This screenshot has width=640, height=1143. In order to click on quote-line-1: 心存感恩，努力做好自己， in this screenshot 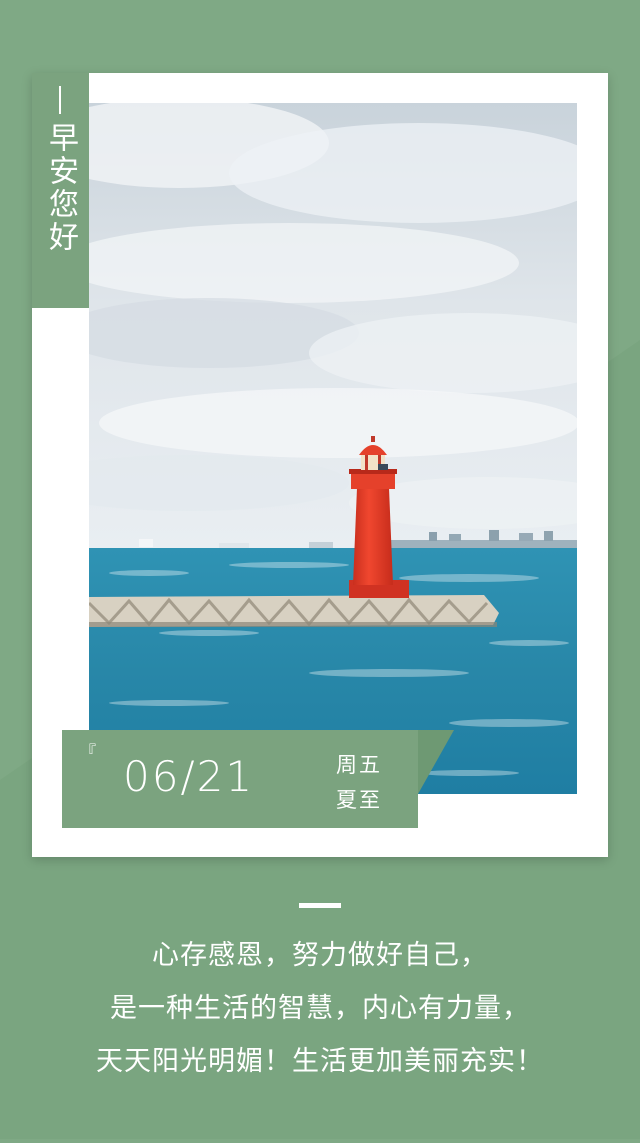, I will do `click(320, 955)`.